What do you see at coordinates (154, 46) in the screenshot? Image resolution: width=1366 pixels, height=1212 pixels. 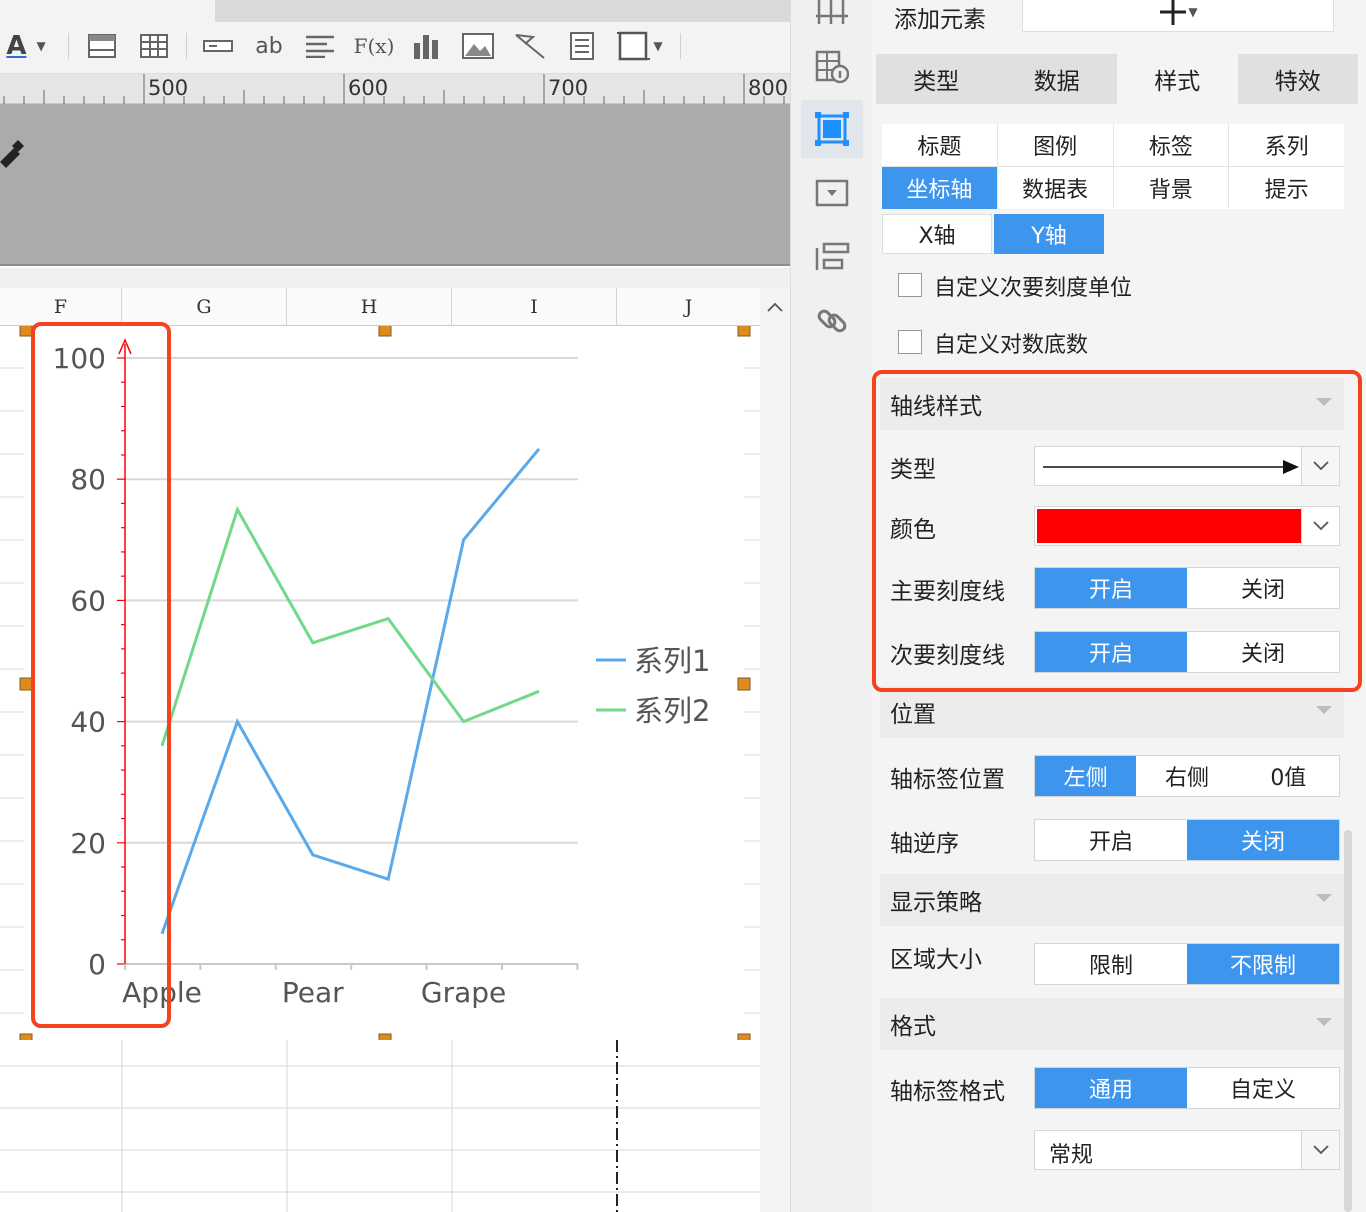 I see `table-icon` at bounding box center [154, 46].